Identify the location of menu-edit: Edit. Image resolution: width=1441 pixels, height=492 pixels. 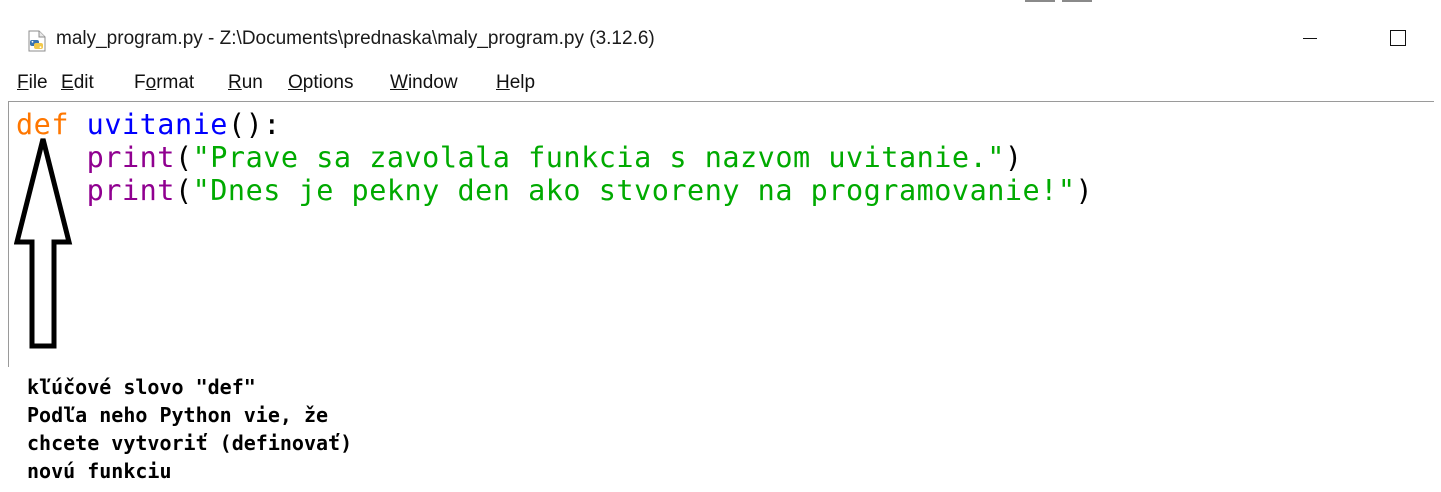
(77, 83).